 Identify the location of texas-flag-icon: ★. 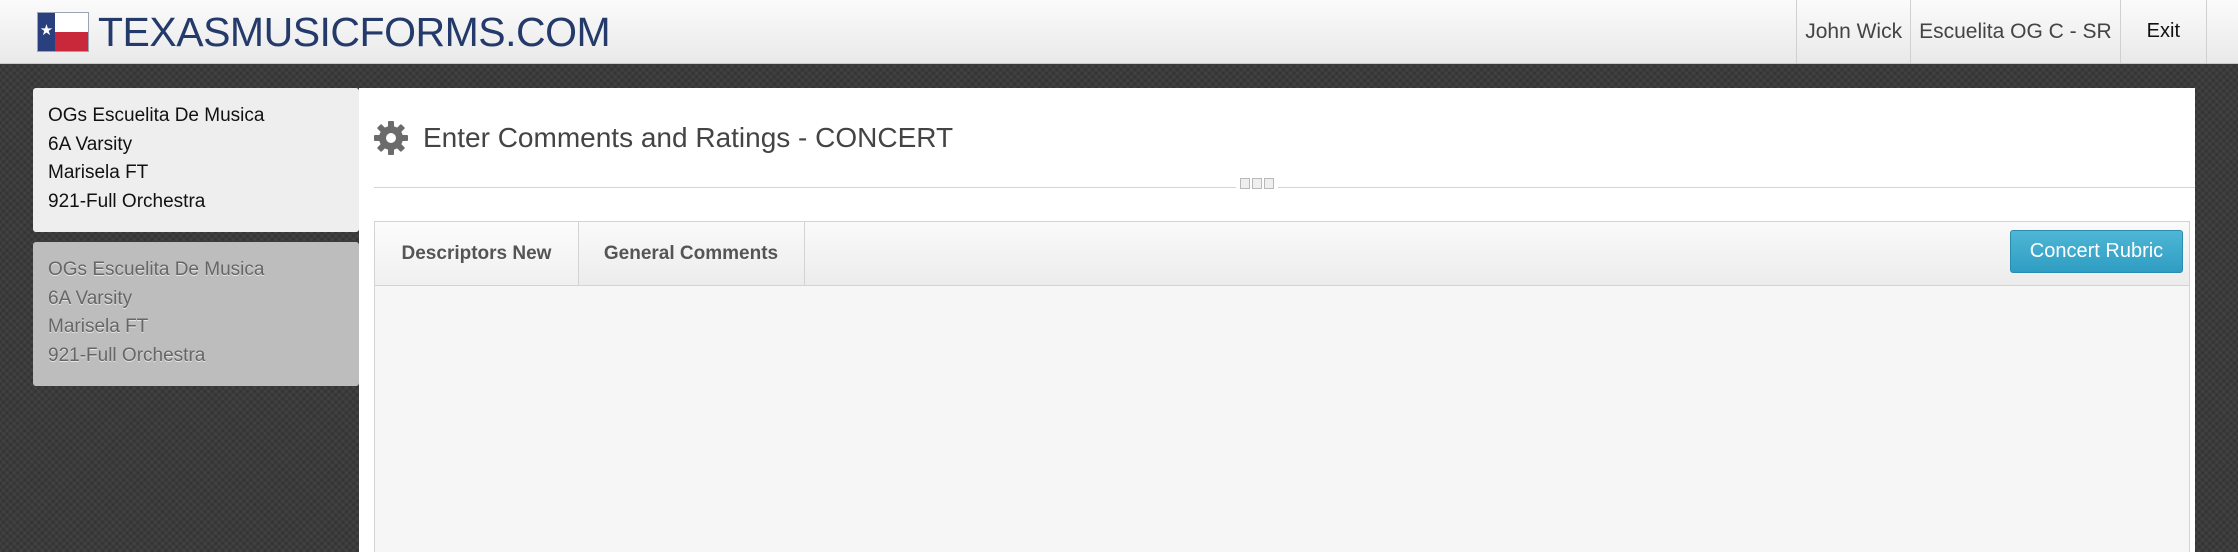
(63, 32).